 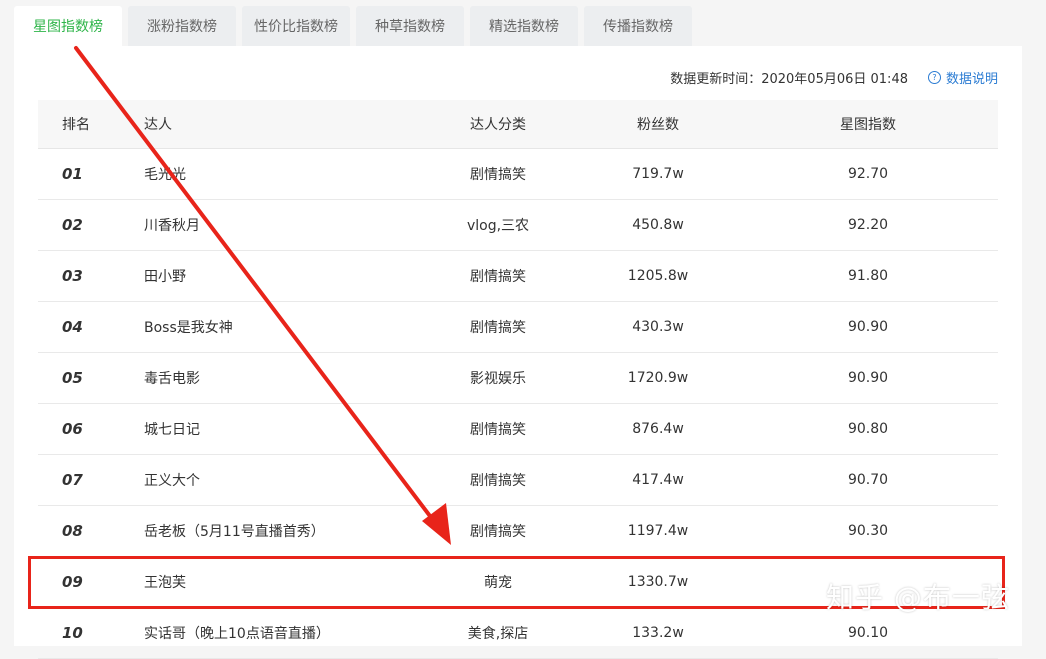 What do you see at coordinates (518, 582) in the screenshot?
I see `table-row: 09 王泡芙 萌宠 1330.7w` at bounding box center [518, 582].